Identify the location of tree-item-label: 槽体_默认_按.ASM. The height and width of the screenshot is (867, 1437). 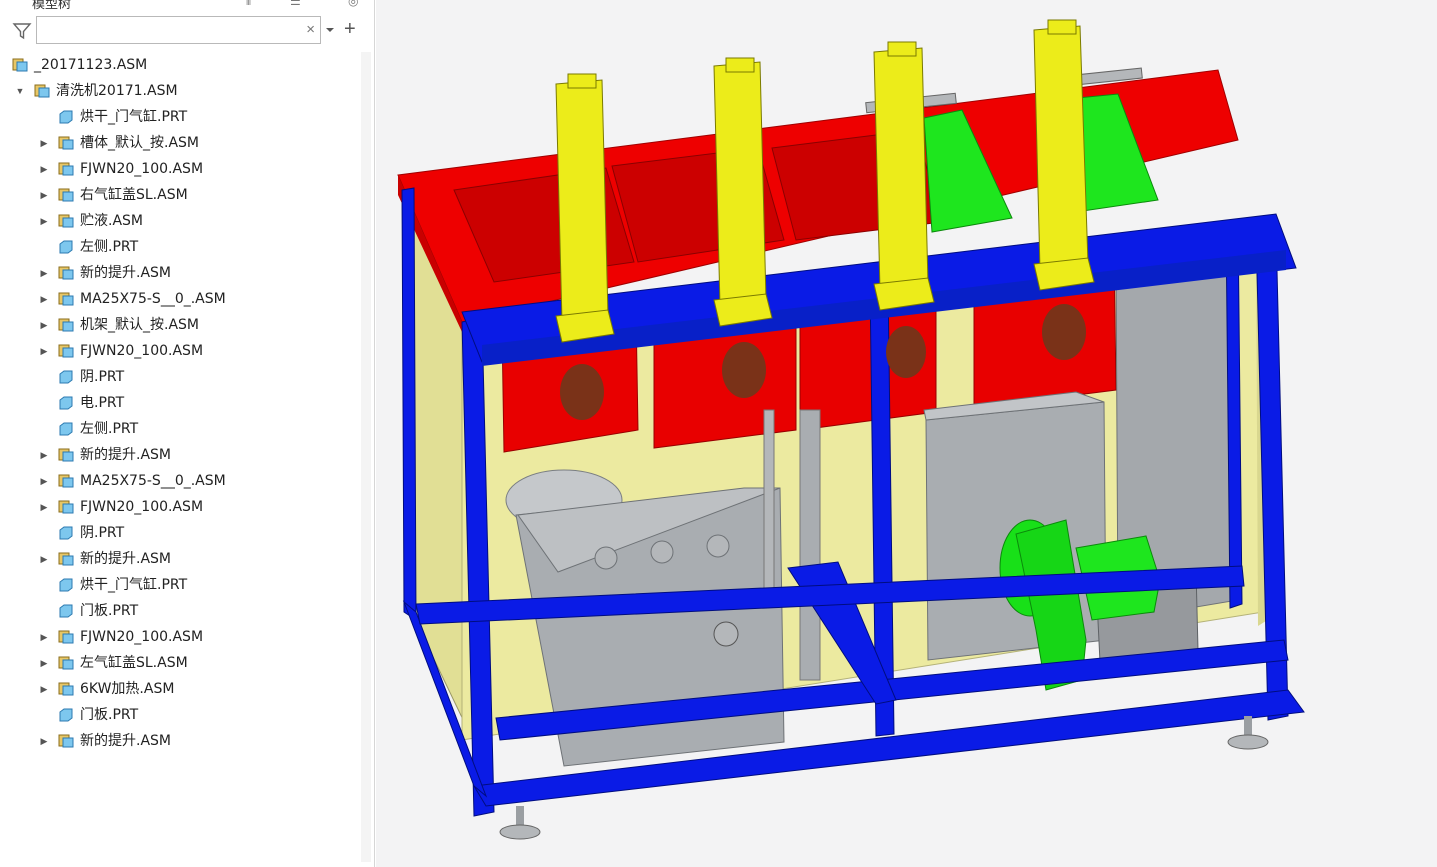
(139, 143).